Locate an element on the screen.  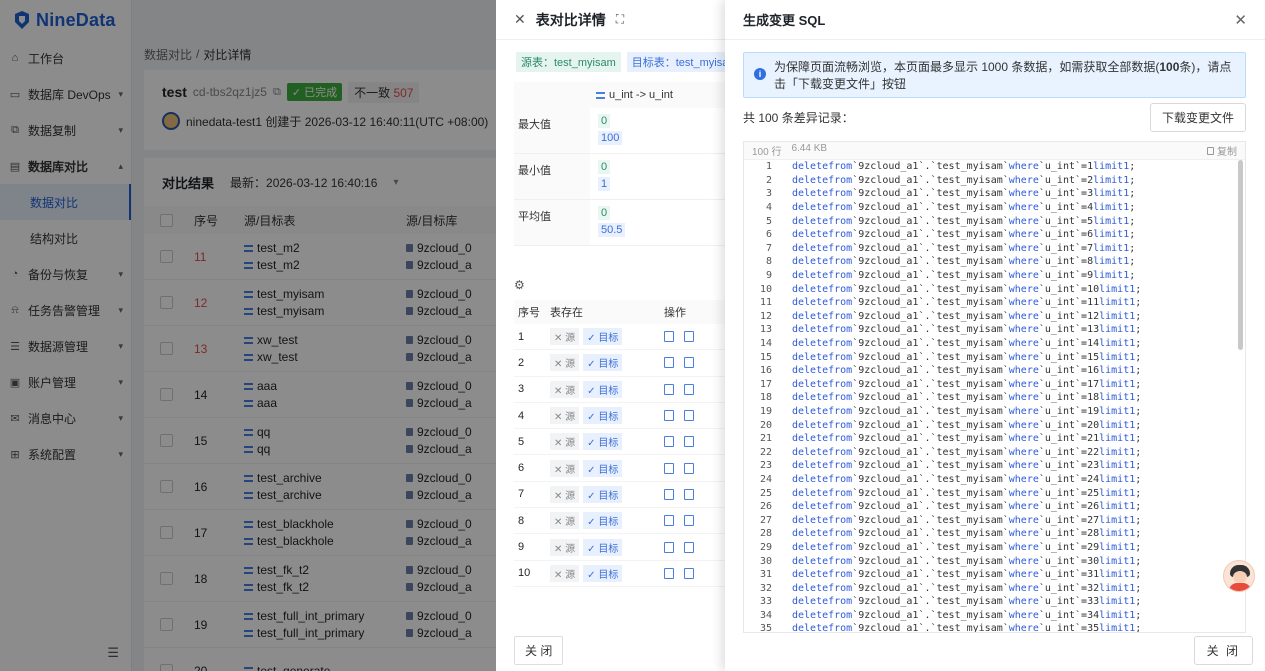
download-file-button: 下载变更文件 is located at coordinates (1197, 117).